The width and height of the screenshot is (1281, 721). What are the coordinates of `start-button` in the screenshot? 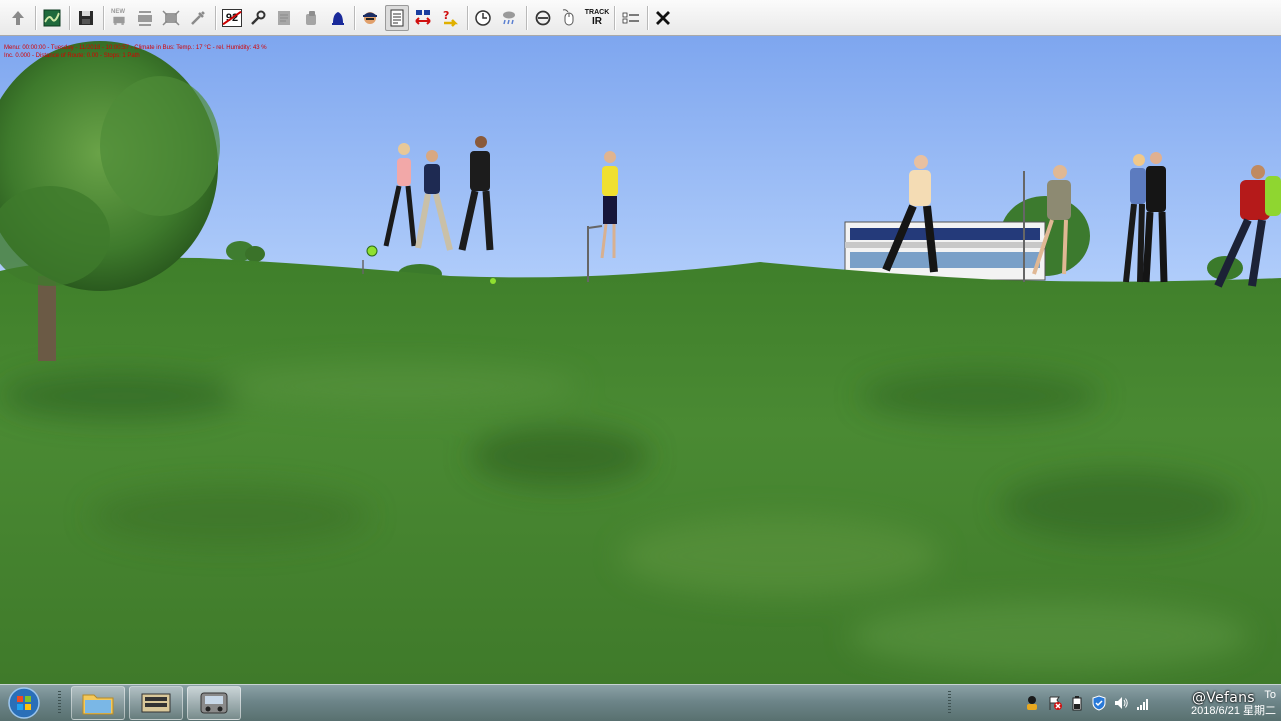 It's located at (24, 703).